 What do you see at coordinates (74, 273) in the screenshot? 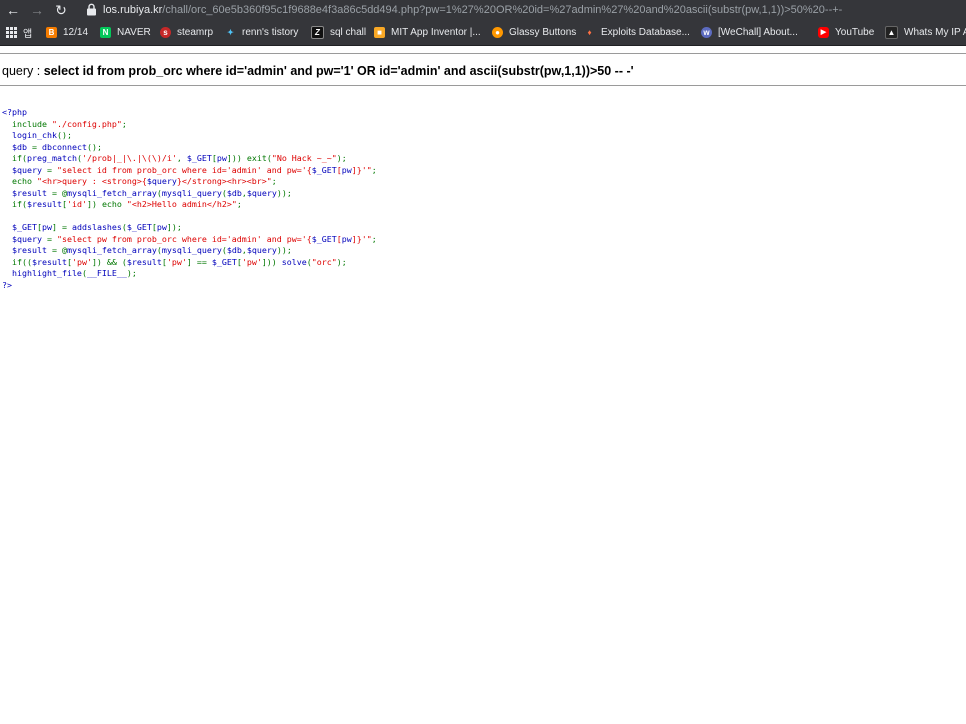
I see `code-line: highlight_file(__FILE__);` at bounding box center [74, 273].